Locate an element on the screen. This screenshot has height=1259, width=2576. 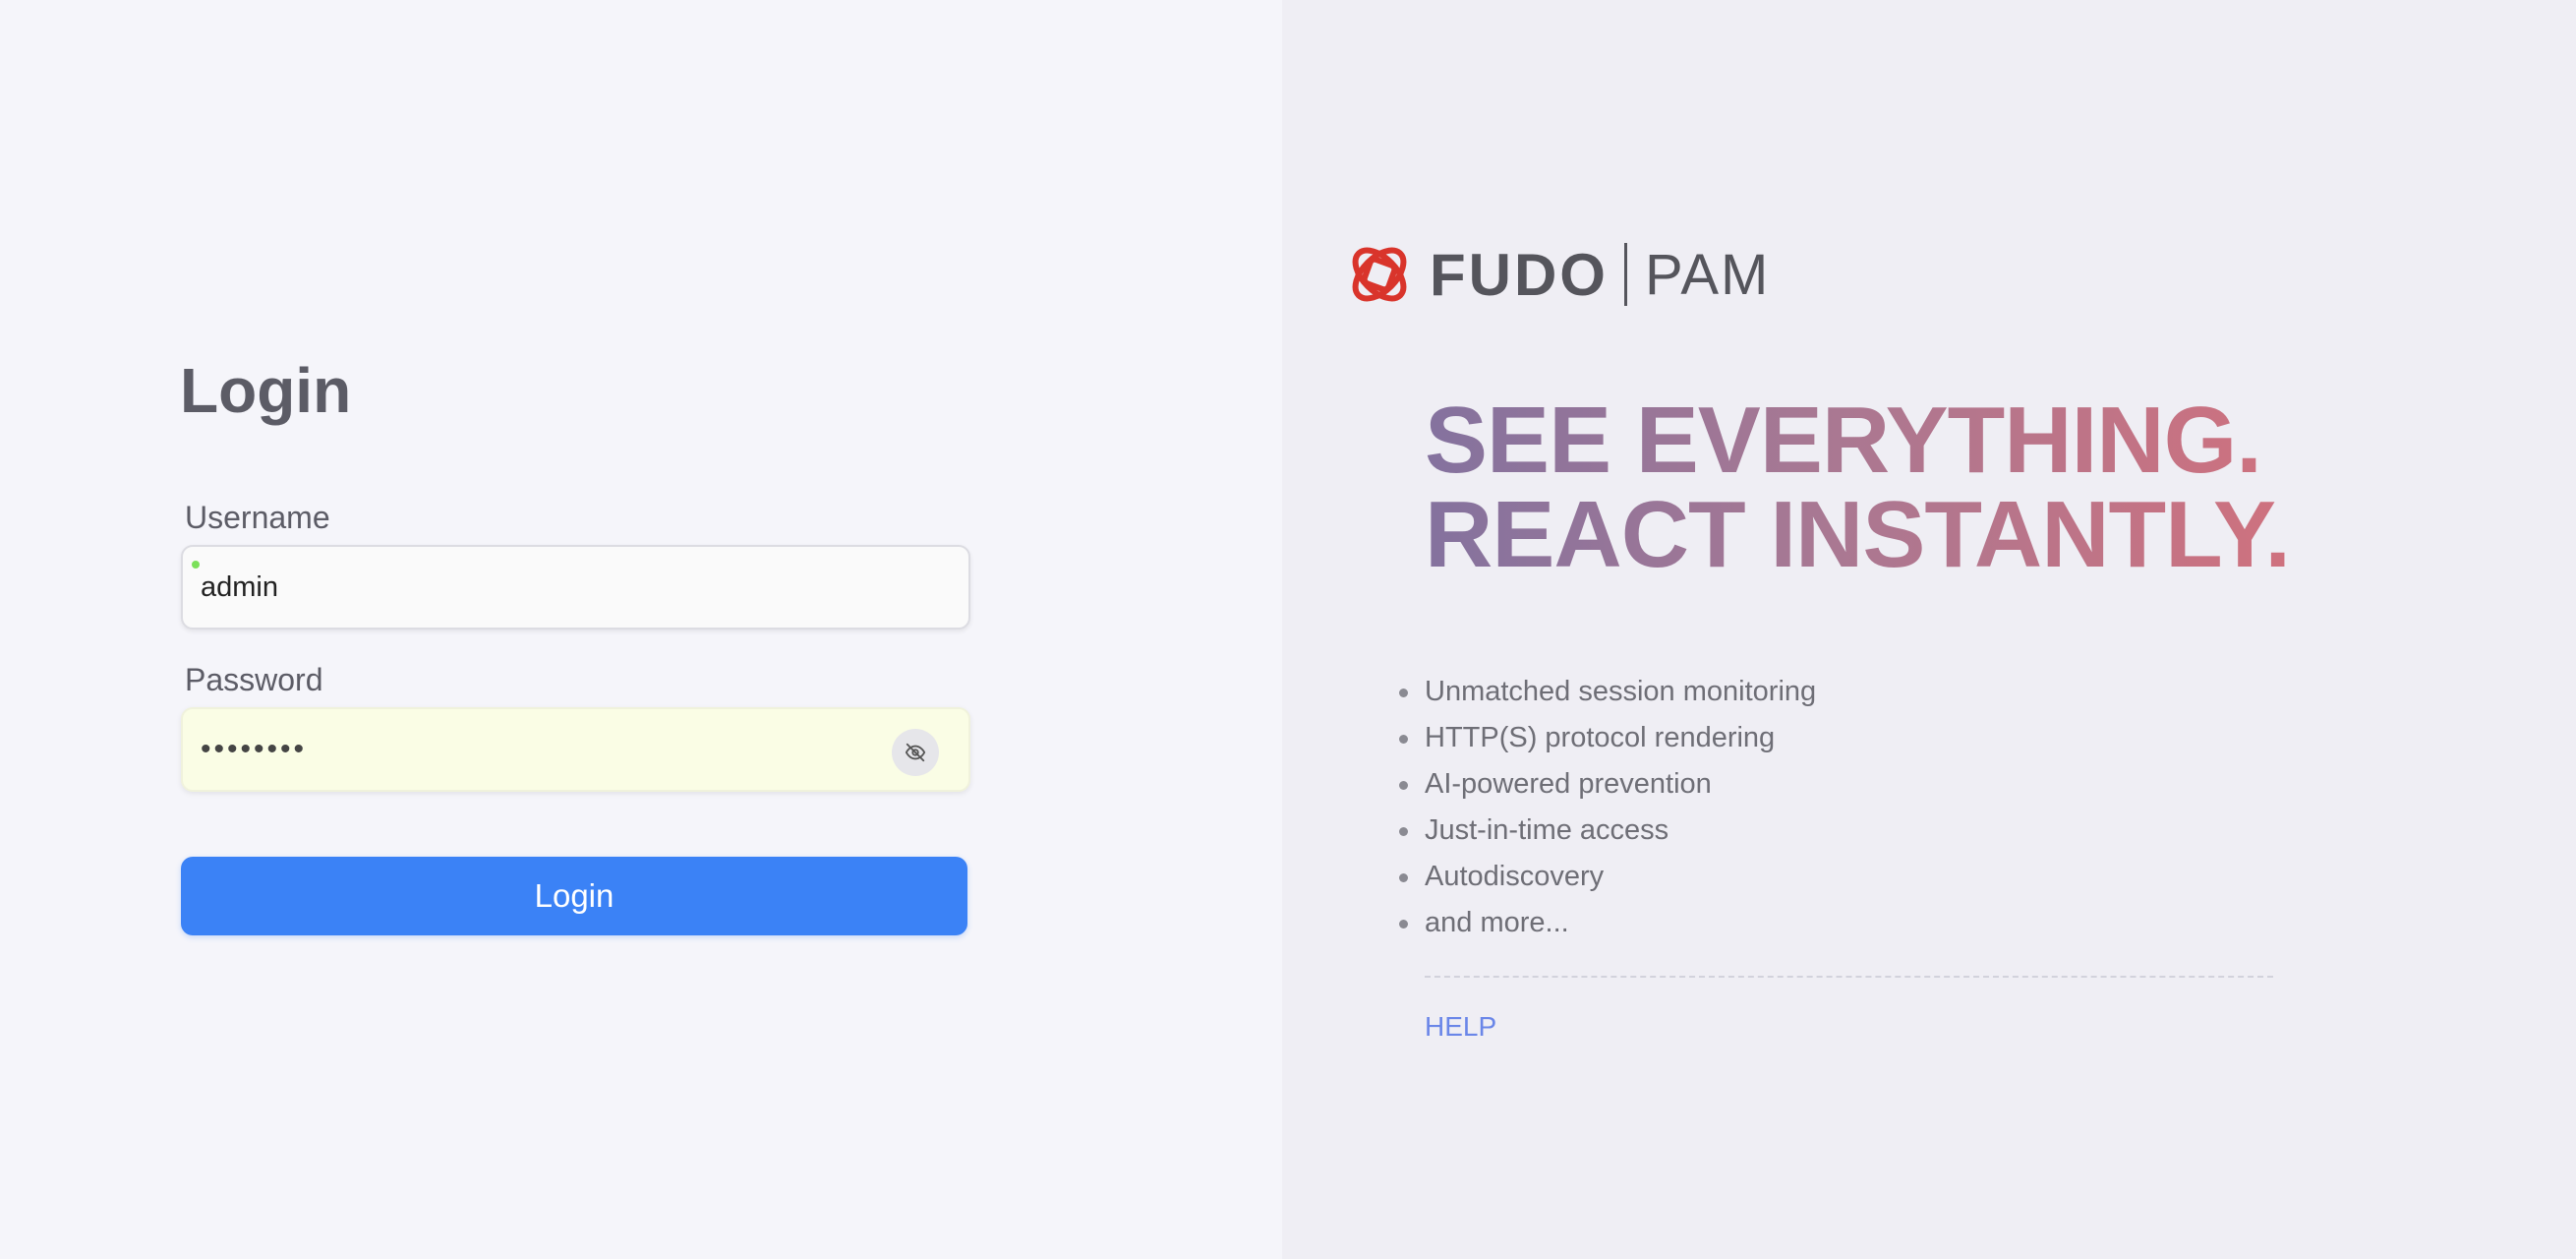
eye-off-icon is located at coordinates (915, 752).